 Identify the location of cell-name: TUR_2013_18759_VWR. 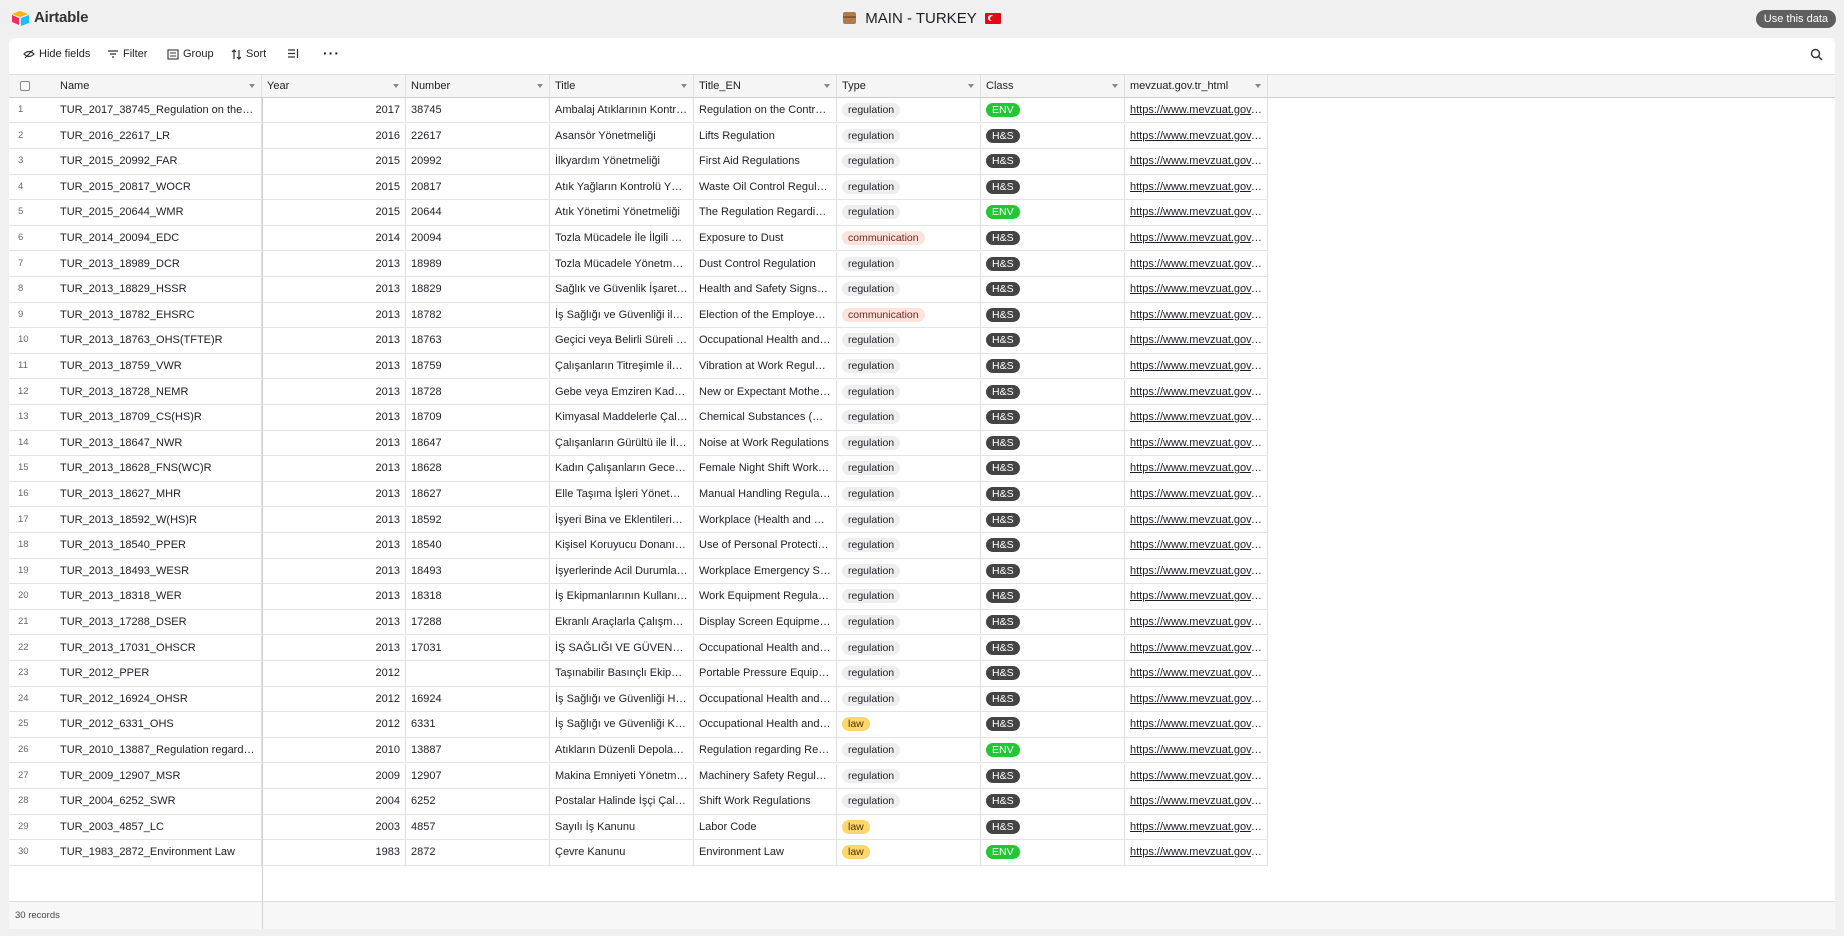
(158, 366).